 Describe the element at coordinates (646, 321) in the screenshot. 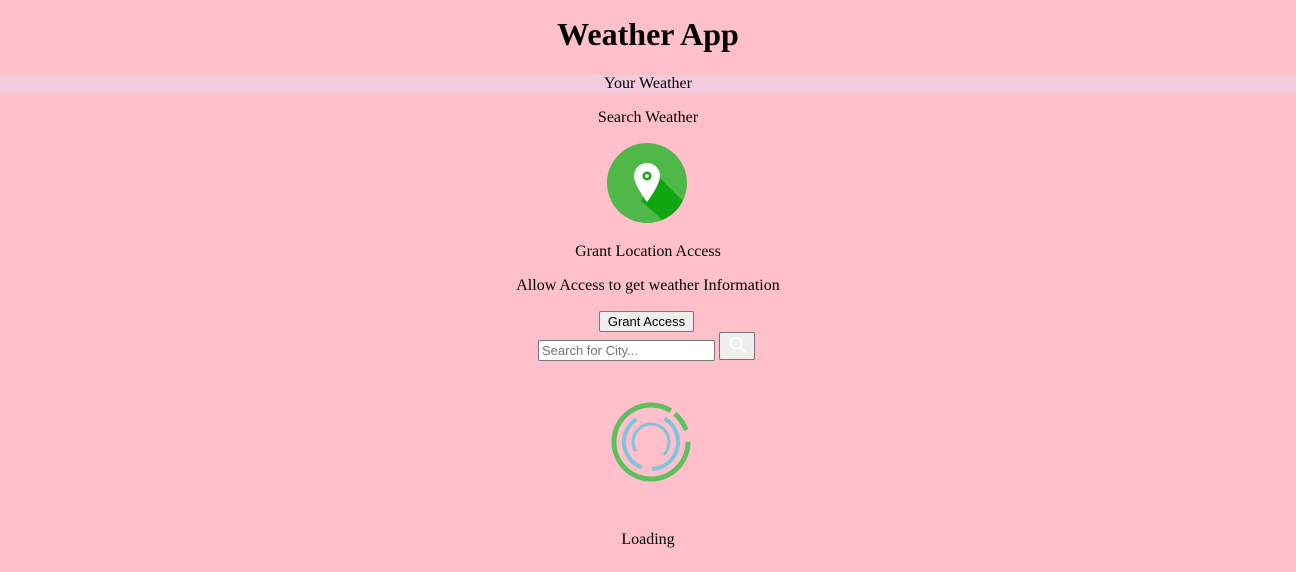

I see `grant-access-button: Grant Access` at that location.